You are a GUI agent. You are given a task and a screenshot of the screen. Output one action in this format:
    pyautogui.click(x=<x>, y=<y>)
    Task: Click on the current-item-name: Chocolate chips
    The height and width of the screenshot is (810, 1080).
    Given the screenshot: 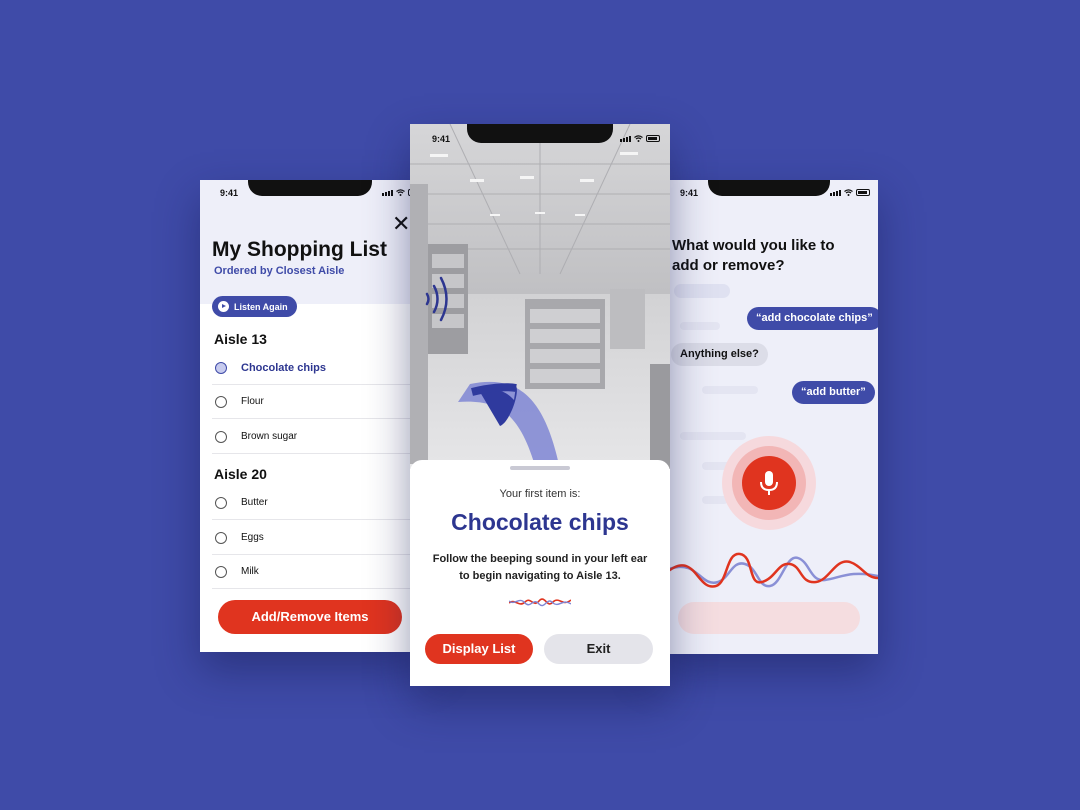 What is the action you would take?
    pyautogui.click(x=540, y=522)
    